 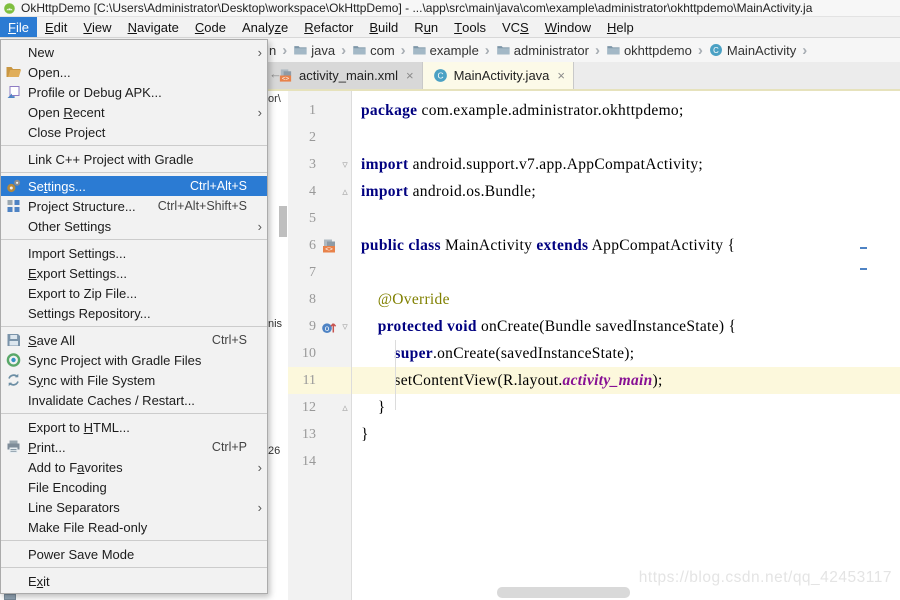 What do you see at coordinates (134, 487) in the screenshot?
I see `menu-item-file-encoding: File Encoding` at bounding box center [134, 487].